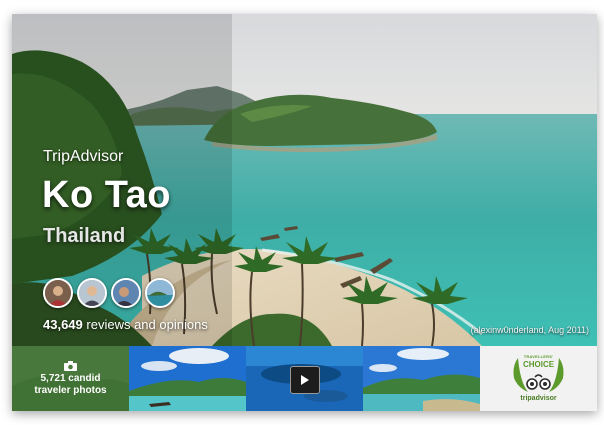  I want to click on photo-credit: (alexinw0nderland, Aug 2011), so click(529, 330).